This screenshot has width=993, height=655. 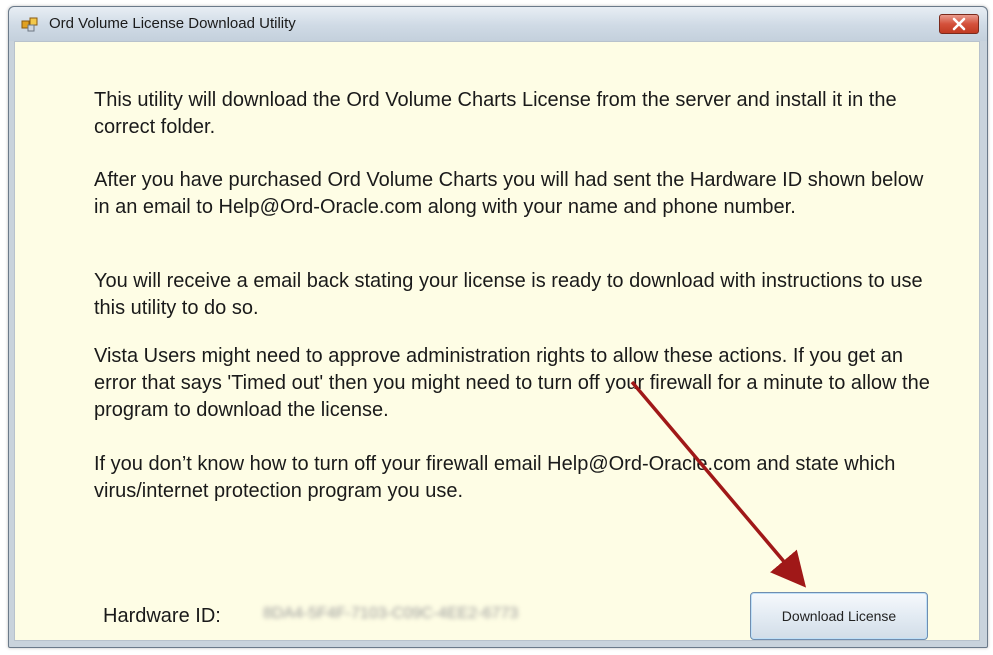 What do you see at coordinates (172, 23) in the screenshot?
I see `window-title: Ord Volume License Download Utility` at bounding box center [172, 23].